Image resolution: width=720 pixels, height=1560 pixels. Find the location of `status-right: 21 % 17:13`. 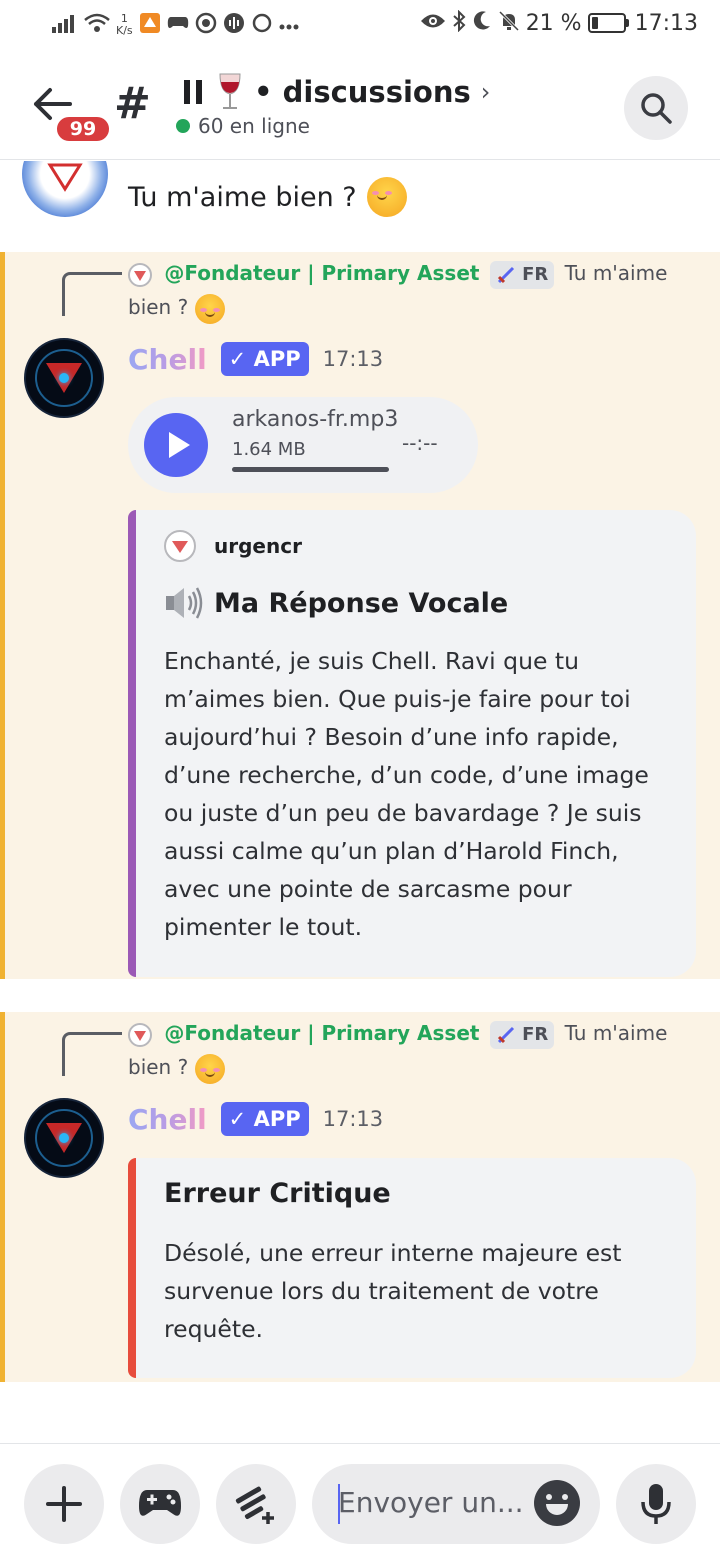

status-right: 21 % 17:13 is located at coordinates (559, 22).